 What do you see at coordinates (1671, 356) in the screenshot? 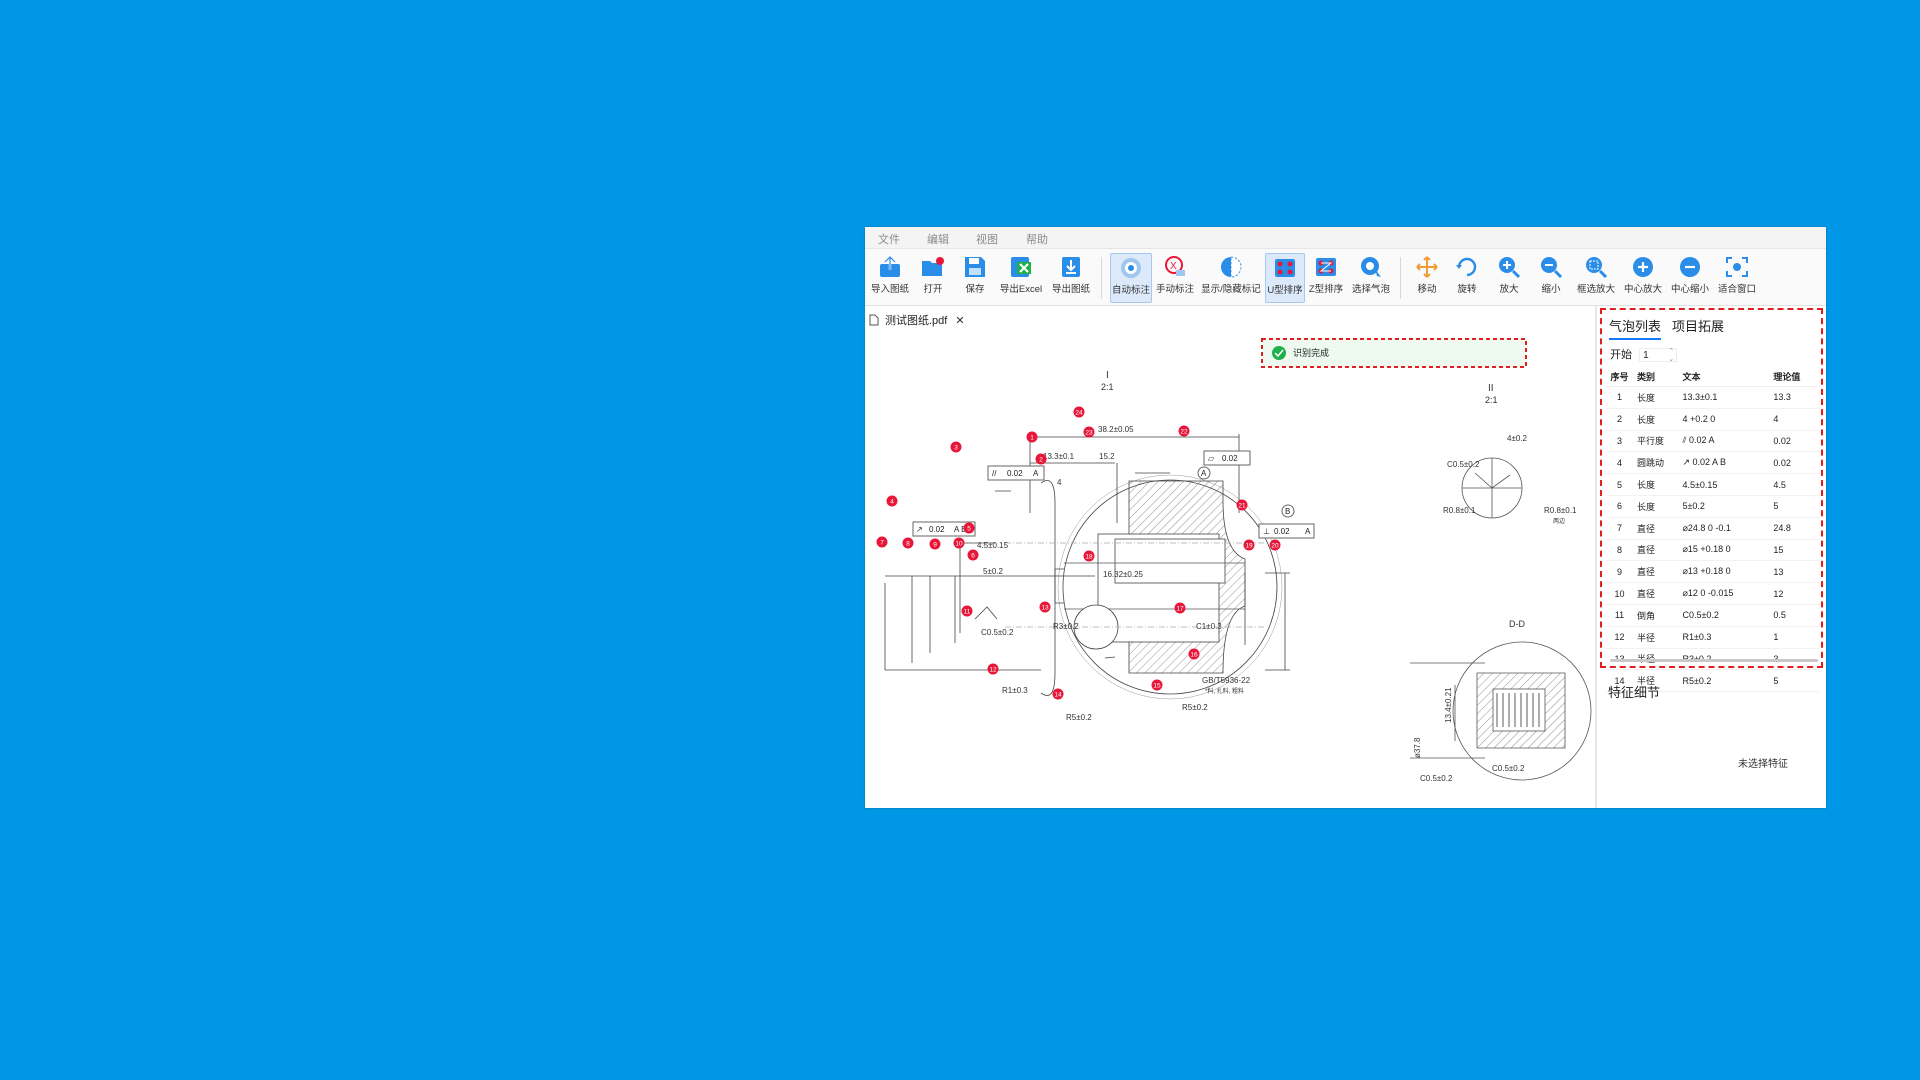
I see `stepper-icon: ⌃ ⌄` at bounding box center [1671, 356].